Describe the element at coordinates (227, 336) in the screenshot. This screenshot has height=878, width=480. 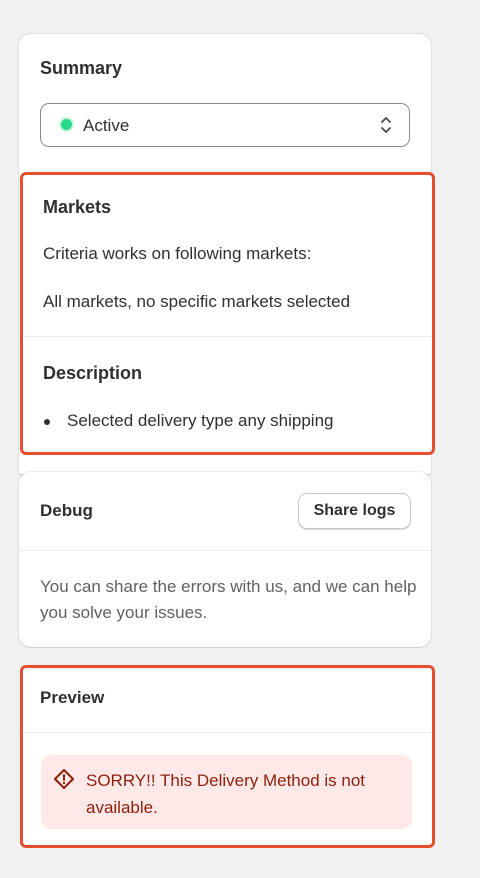
I see `section-divider` at that location.